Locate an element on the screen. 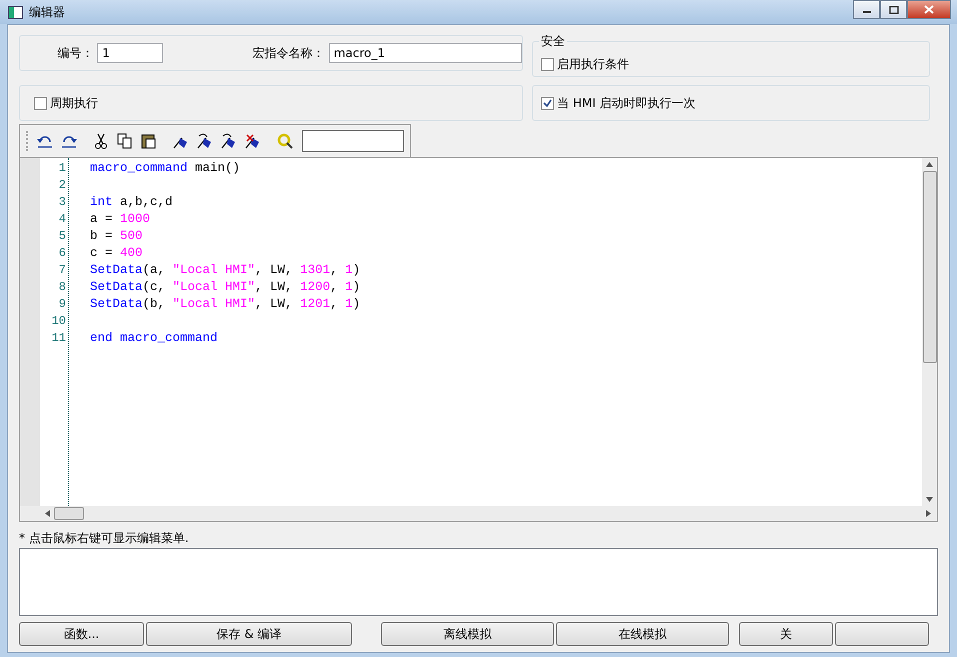 This screenshot has width=957, height=657. checkbox-option: 周期执行 is located at coordinates (66, 103).